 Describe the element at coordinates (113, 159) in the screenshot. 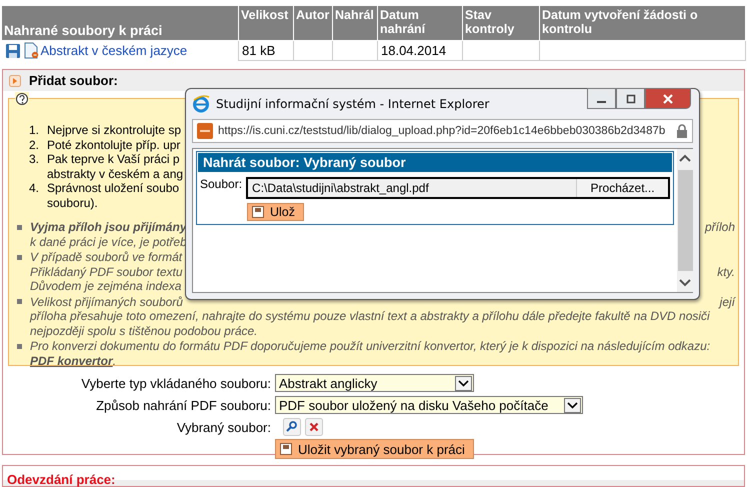

I see `notice-text: Pak teprve k Vaší práci p` at that location.